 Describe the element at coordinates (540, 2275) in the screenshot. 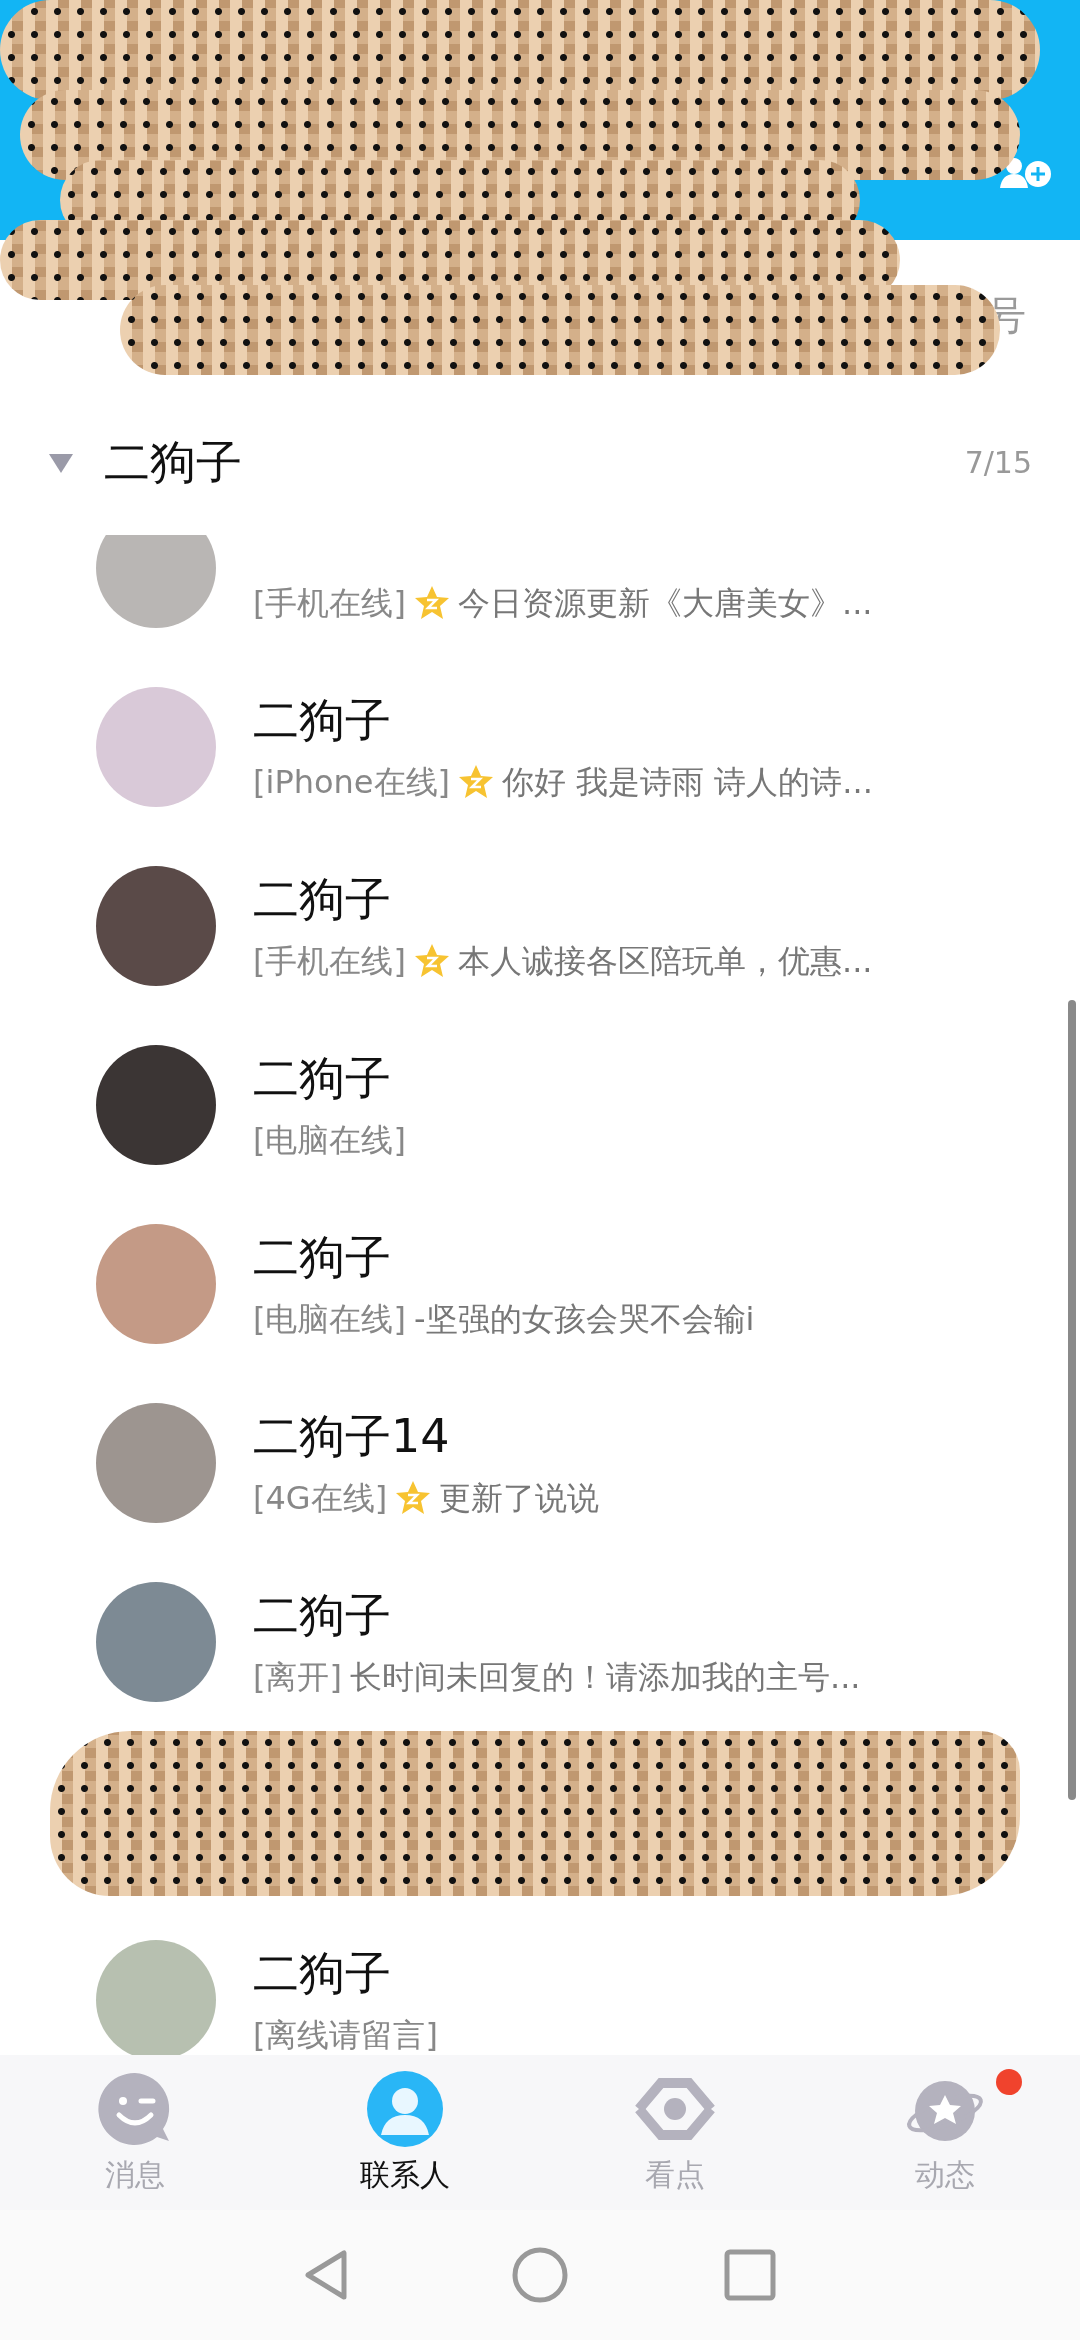

I see `home-icon` at that location.